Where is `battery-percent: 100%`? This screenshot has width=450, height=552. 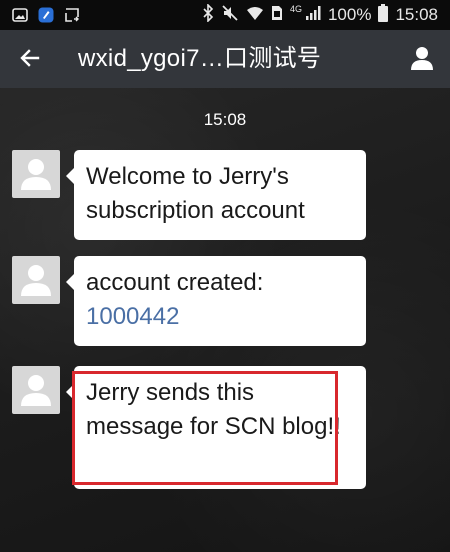
battery-percent: 100% is located at coordinates (349, 14).